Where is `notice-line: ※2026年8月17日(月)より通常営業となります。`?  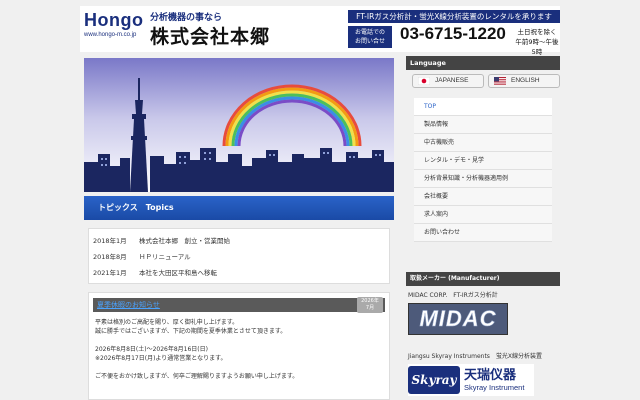
notice-line: ※2026年8月17日(月)より通常営業となります。 is located at coordinates (161, 358).